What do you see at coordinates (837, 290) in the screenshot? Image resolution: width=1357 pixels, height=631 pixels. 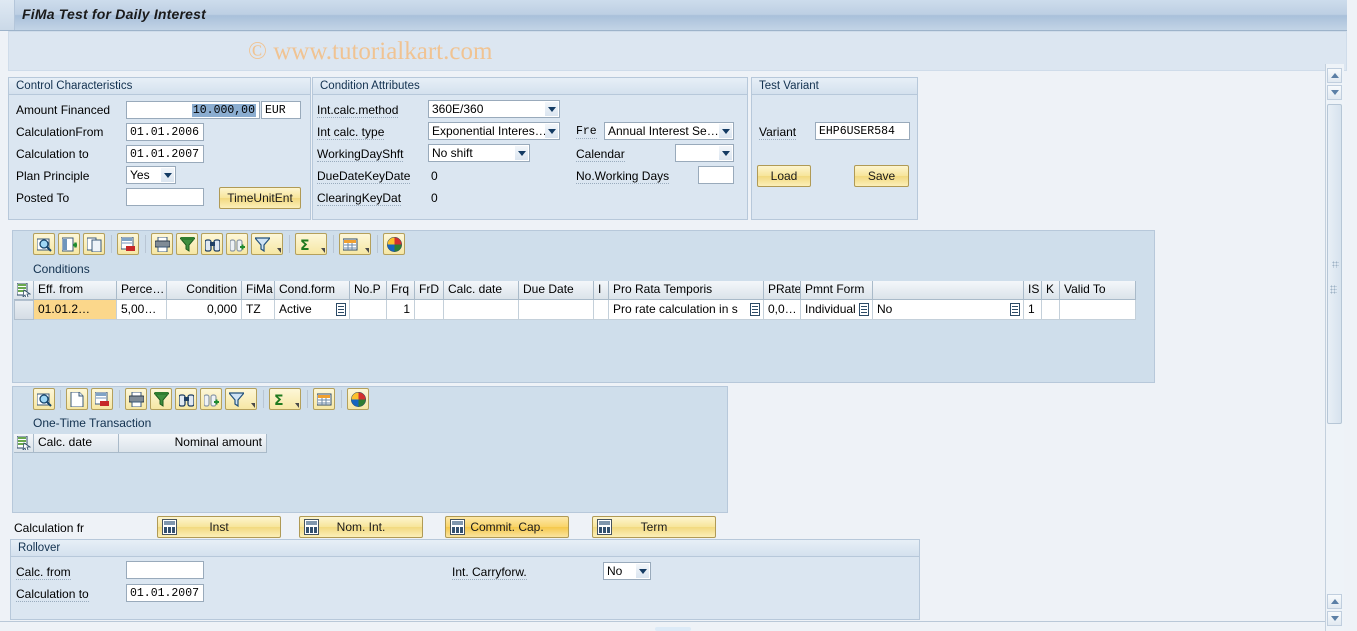 I see `col-header-pmnt-form: Pmnt Form` at bounding box center [837, 290].